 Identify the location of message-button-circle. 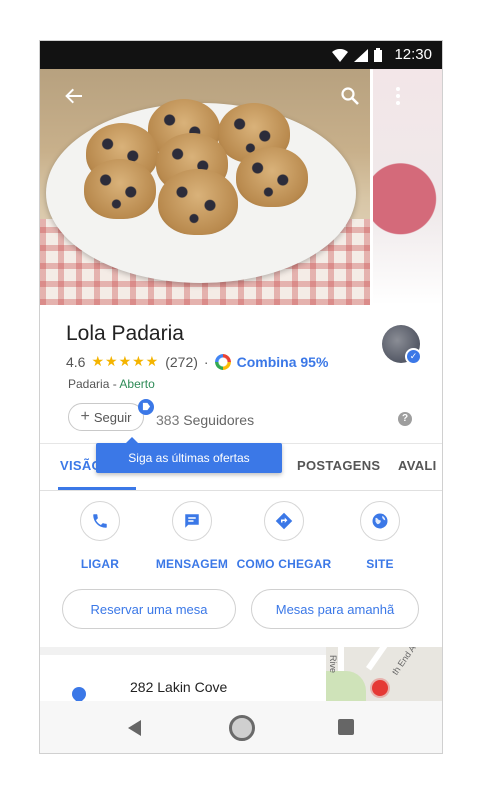
(192, 521).